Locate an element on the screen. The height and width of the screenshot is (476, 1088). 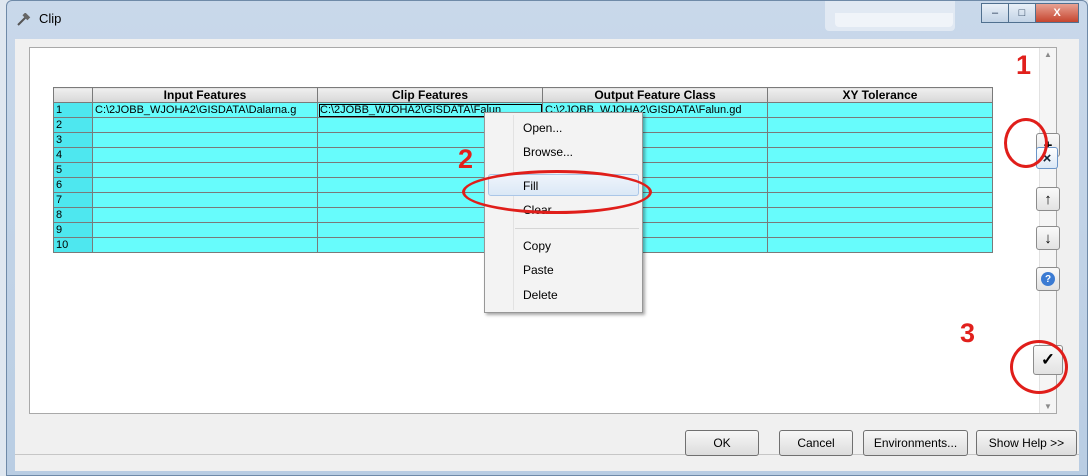
close-button: X is located at coordinates (1057, 13).